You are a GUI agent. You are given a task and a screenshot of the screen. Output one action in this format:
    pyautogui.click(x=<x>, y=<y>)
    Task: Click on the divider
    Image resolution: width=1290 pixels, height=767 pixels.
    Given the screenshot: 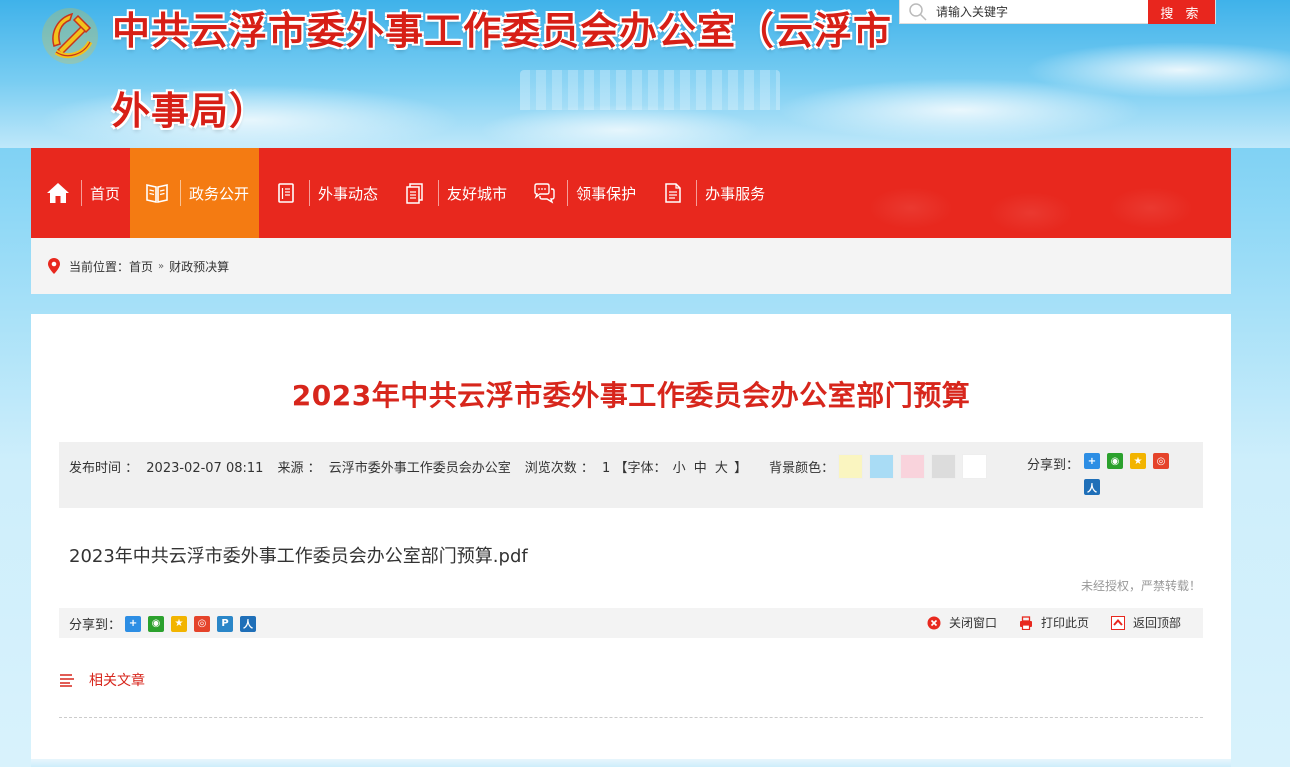 What is the action you would take?
    pyautogui.click(x=631, y=717)
    